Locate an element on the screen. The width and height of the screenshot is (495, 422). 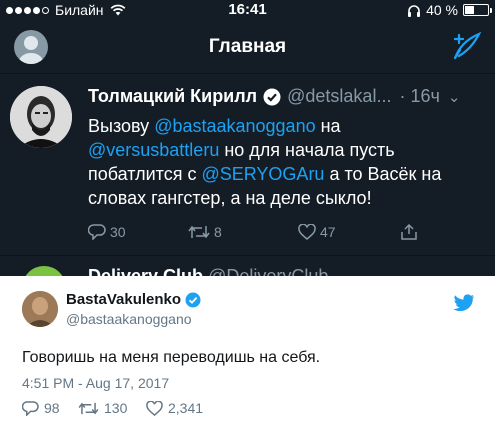
embed-retweet-button: 130 is located at coordinates (102, 408).